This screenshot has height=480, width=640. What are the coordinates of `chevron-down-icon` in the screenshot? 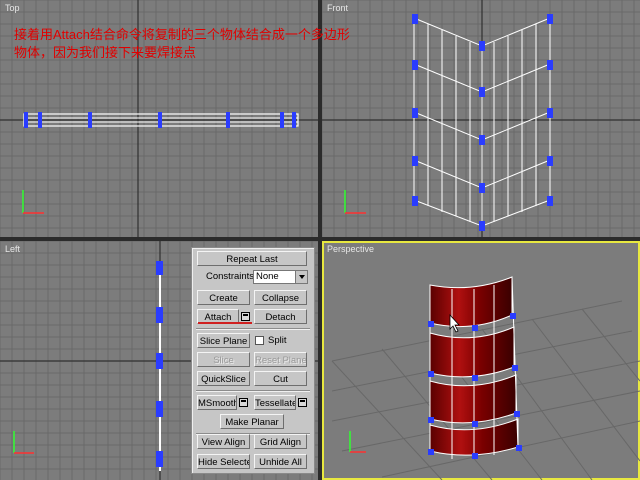 It's located at (301, 277).